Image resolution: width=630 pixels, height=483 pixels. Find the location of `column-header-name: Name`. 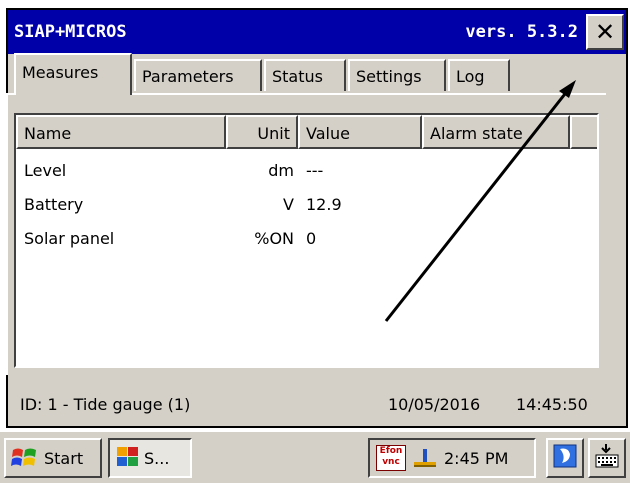

column-header-name: Name is located at coordinates (121, 132).